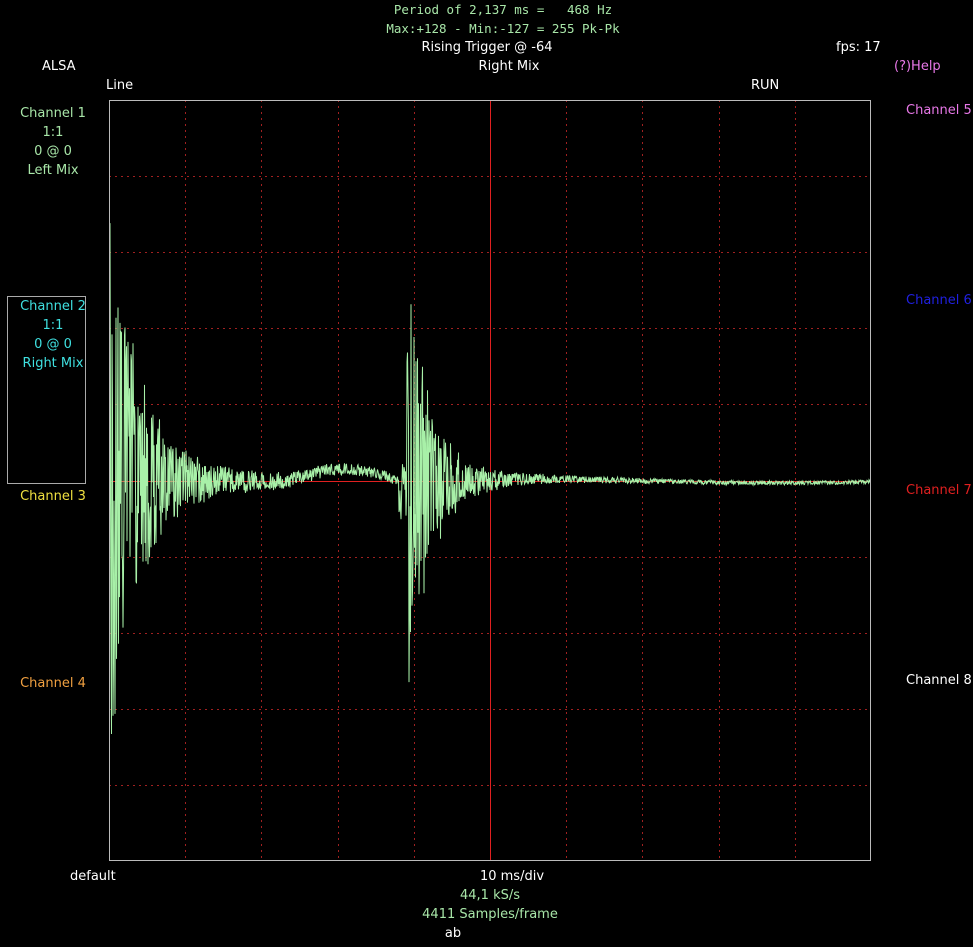 This screenshot has height=947, width=973. What do you see at coordinates (503, 9) in the screenshot?
I see `period-readout: Period of 2,137 ms = 468 Hz` at bounding box center [503, 9].